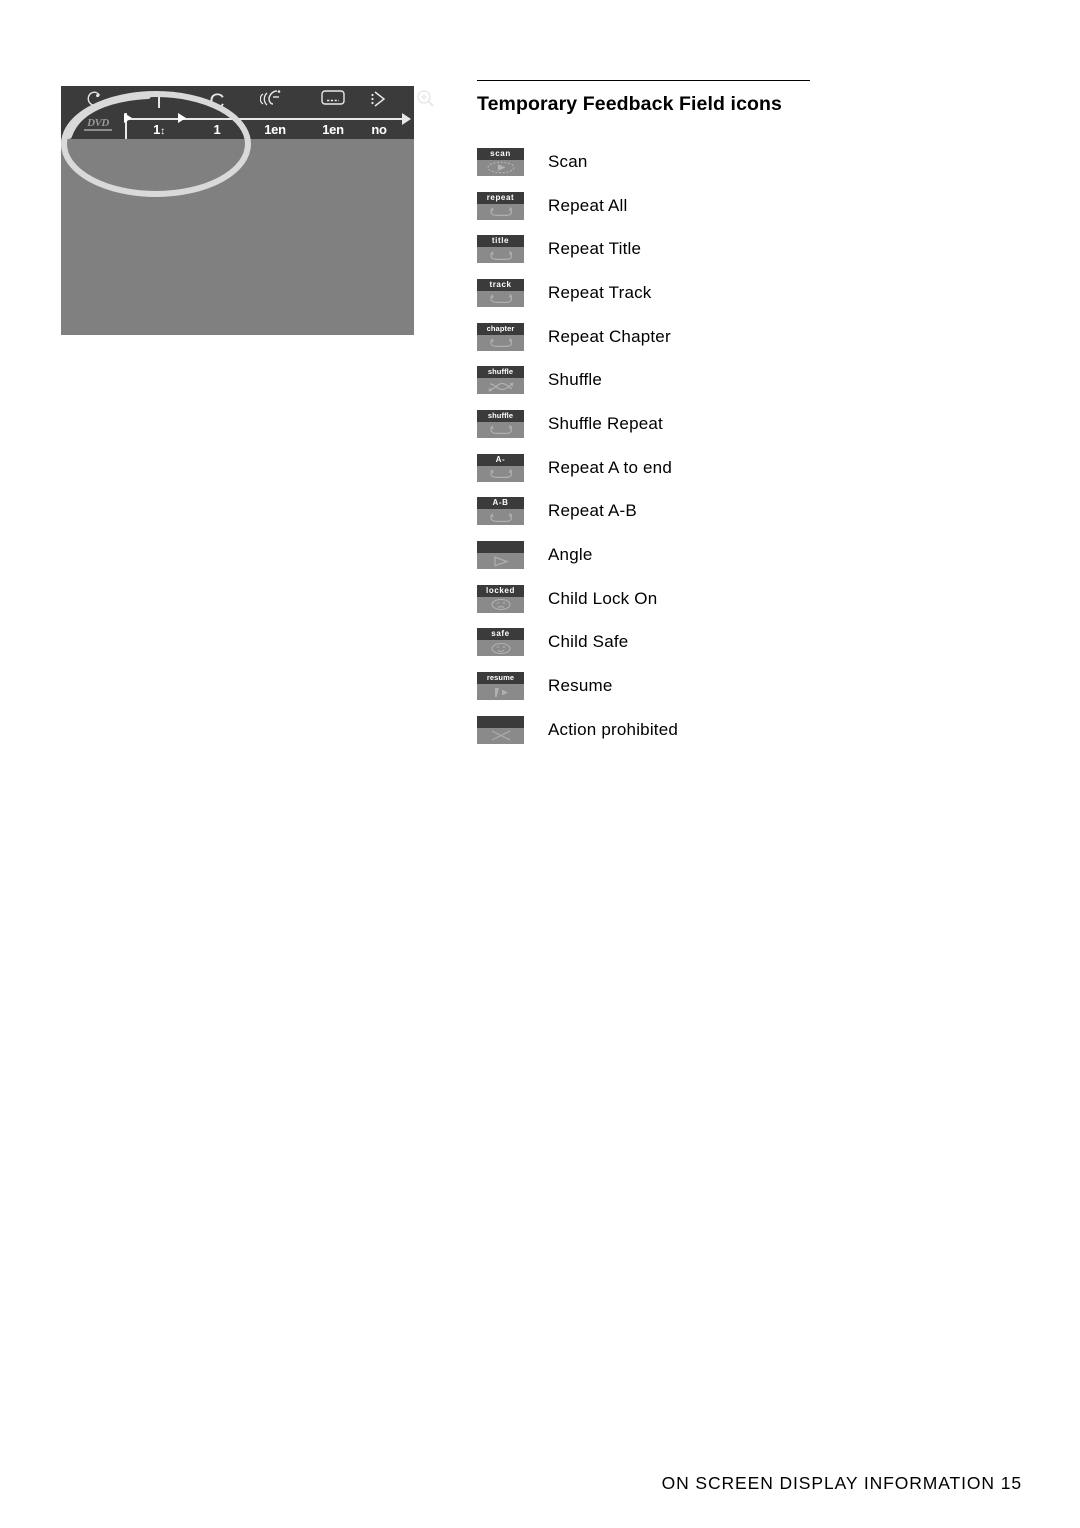 Image resolution: width=1080 pixels, height=1528 pixels. What do you see at coordinates (580, 686) in the screenshot?
I see `icon-label: Resume` at bounding box center [580, 686].